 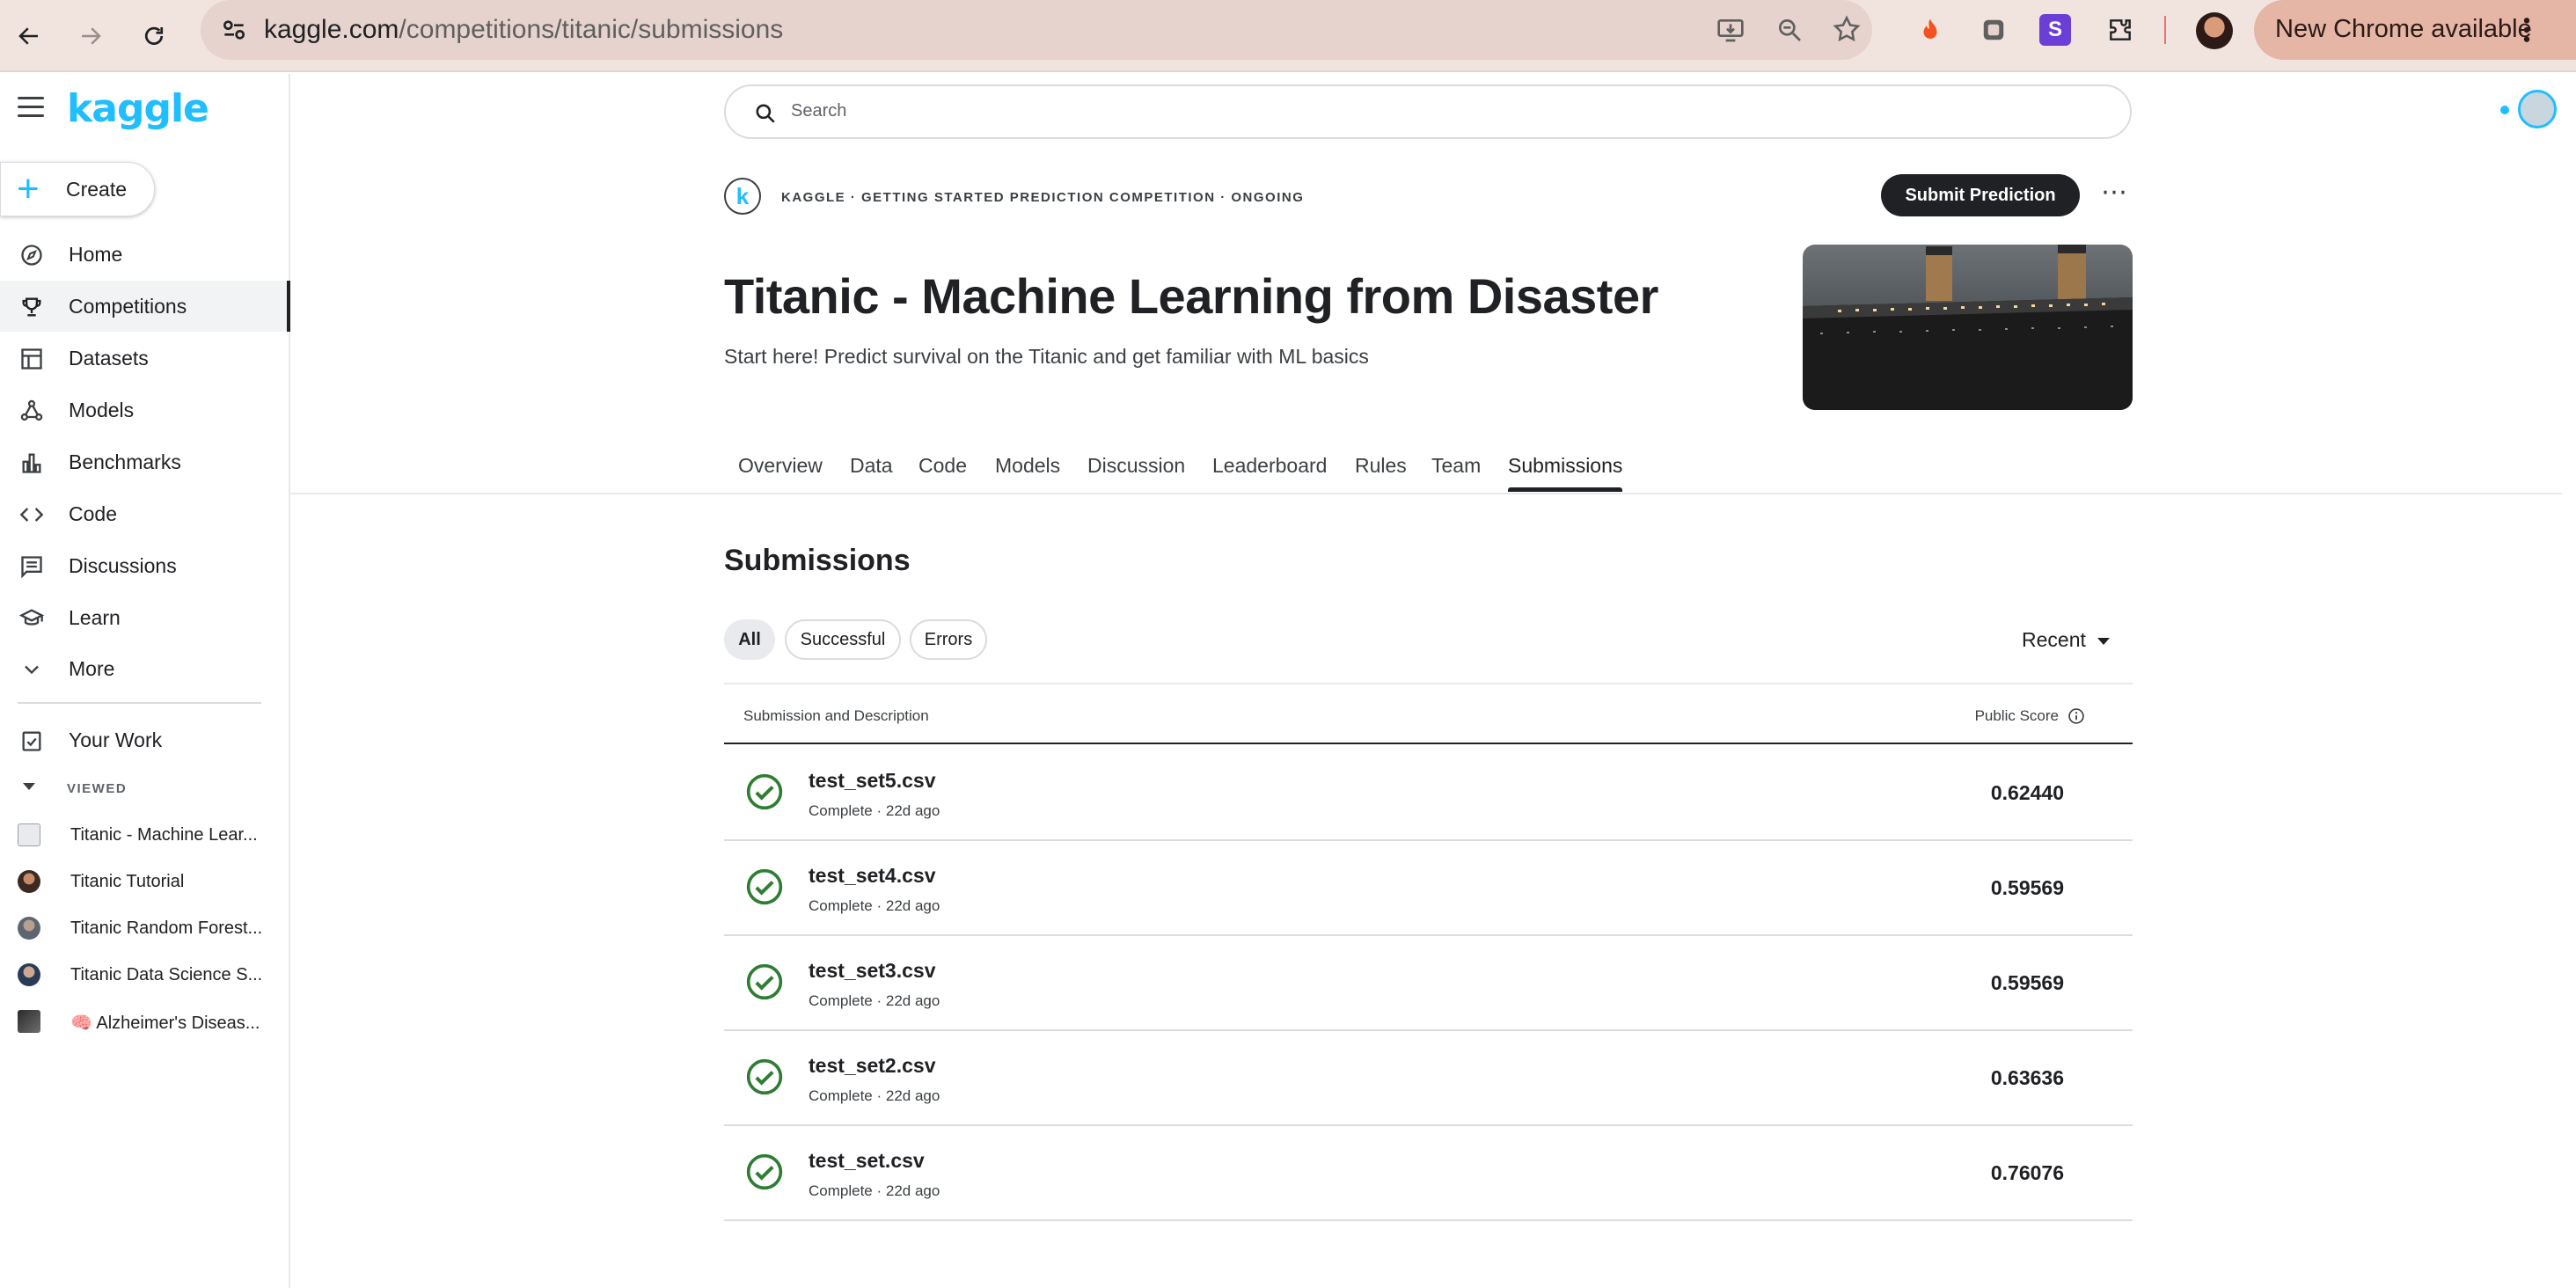 What do you see at coordinates (145, 565) in the screenshot?
I see `sidebar-item-discussions: Discussions` at bounding box center [145, 565].